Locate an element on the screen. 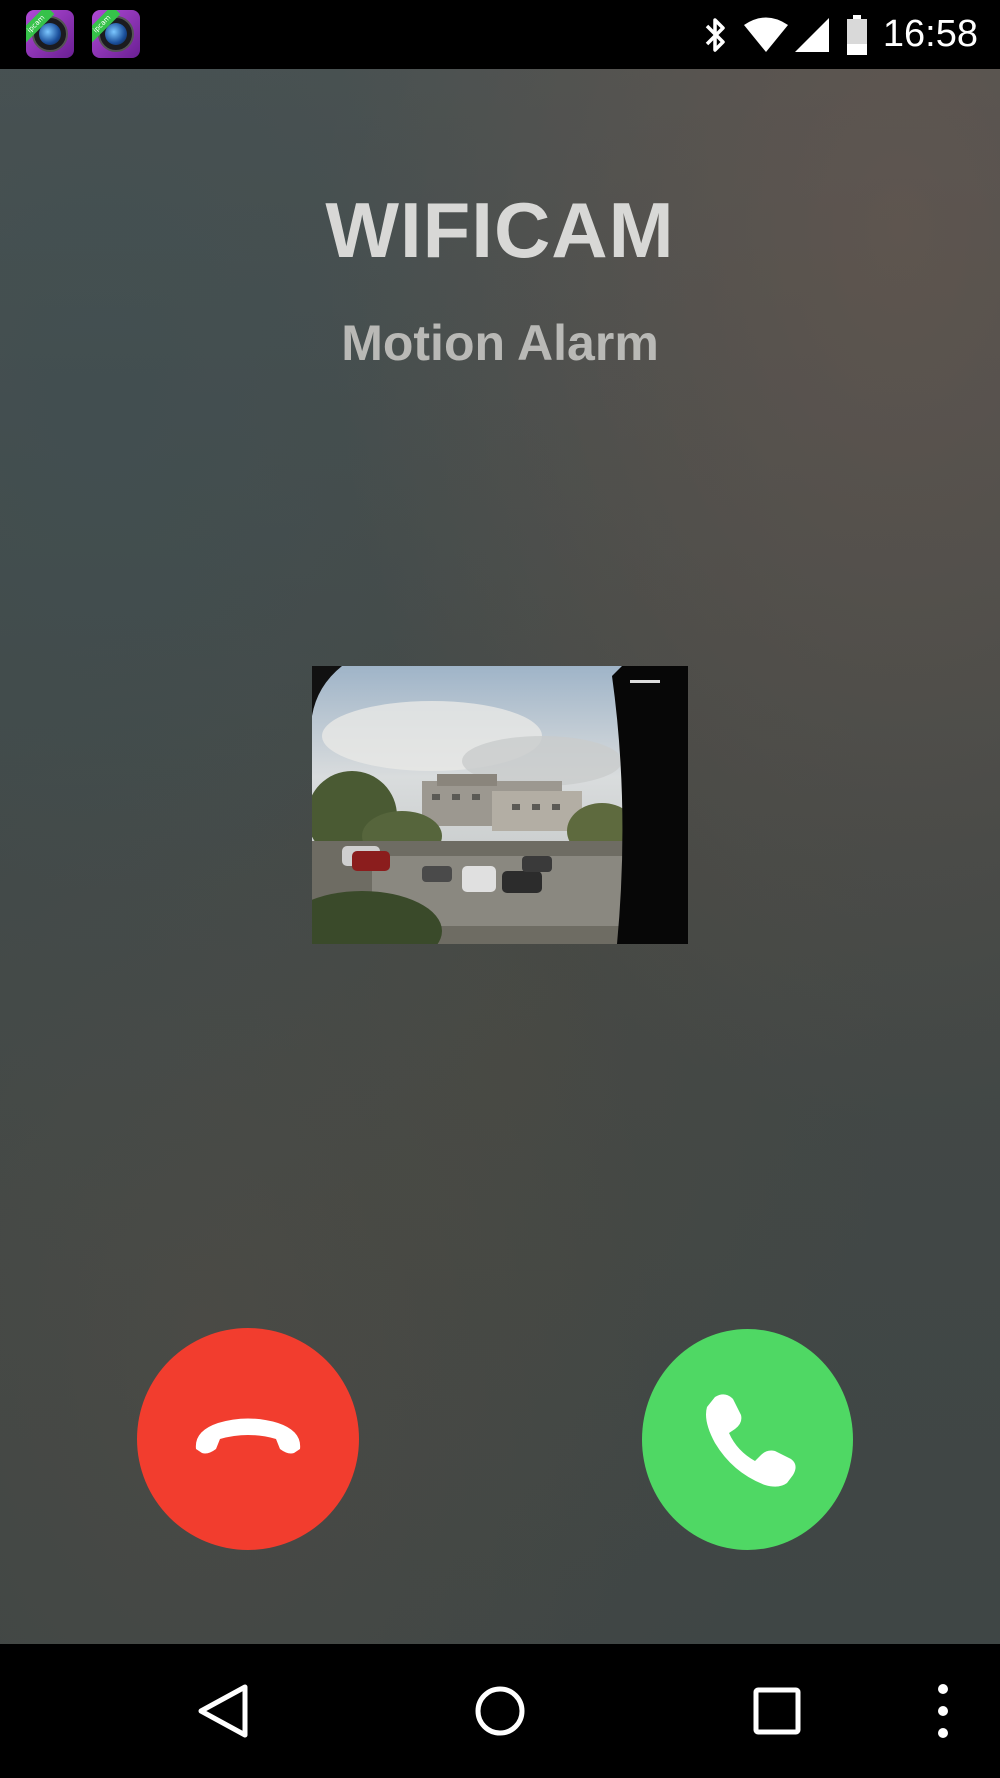  status-bar: ipcam ipcam 16:58 is located at coordinates (500, 34).